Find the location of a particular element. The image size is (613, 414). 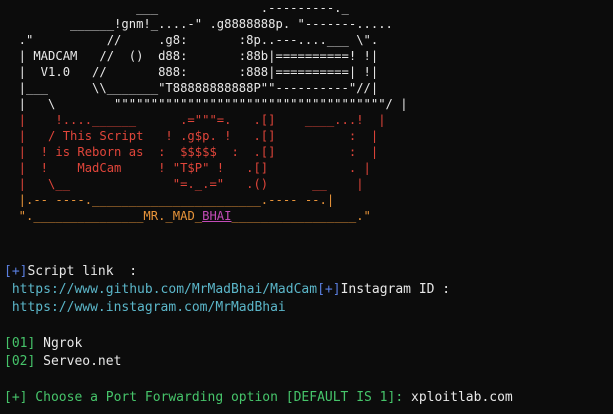

option-row: [02] Serveo.net is located at coordinates (62, 362).